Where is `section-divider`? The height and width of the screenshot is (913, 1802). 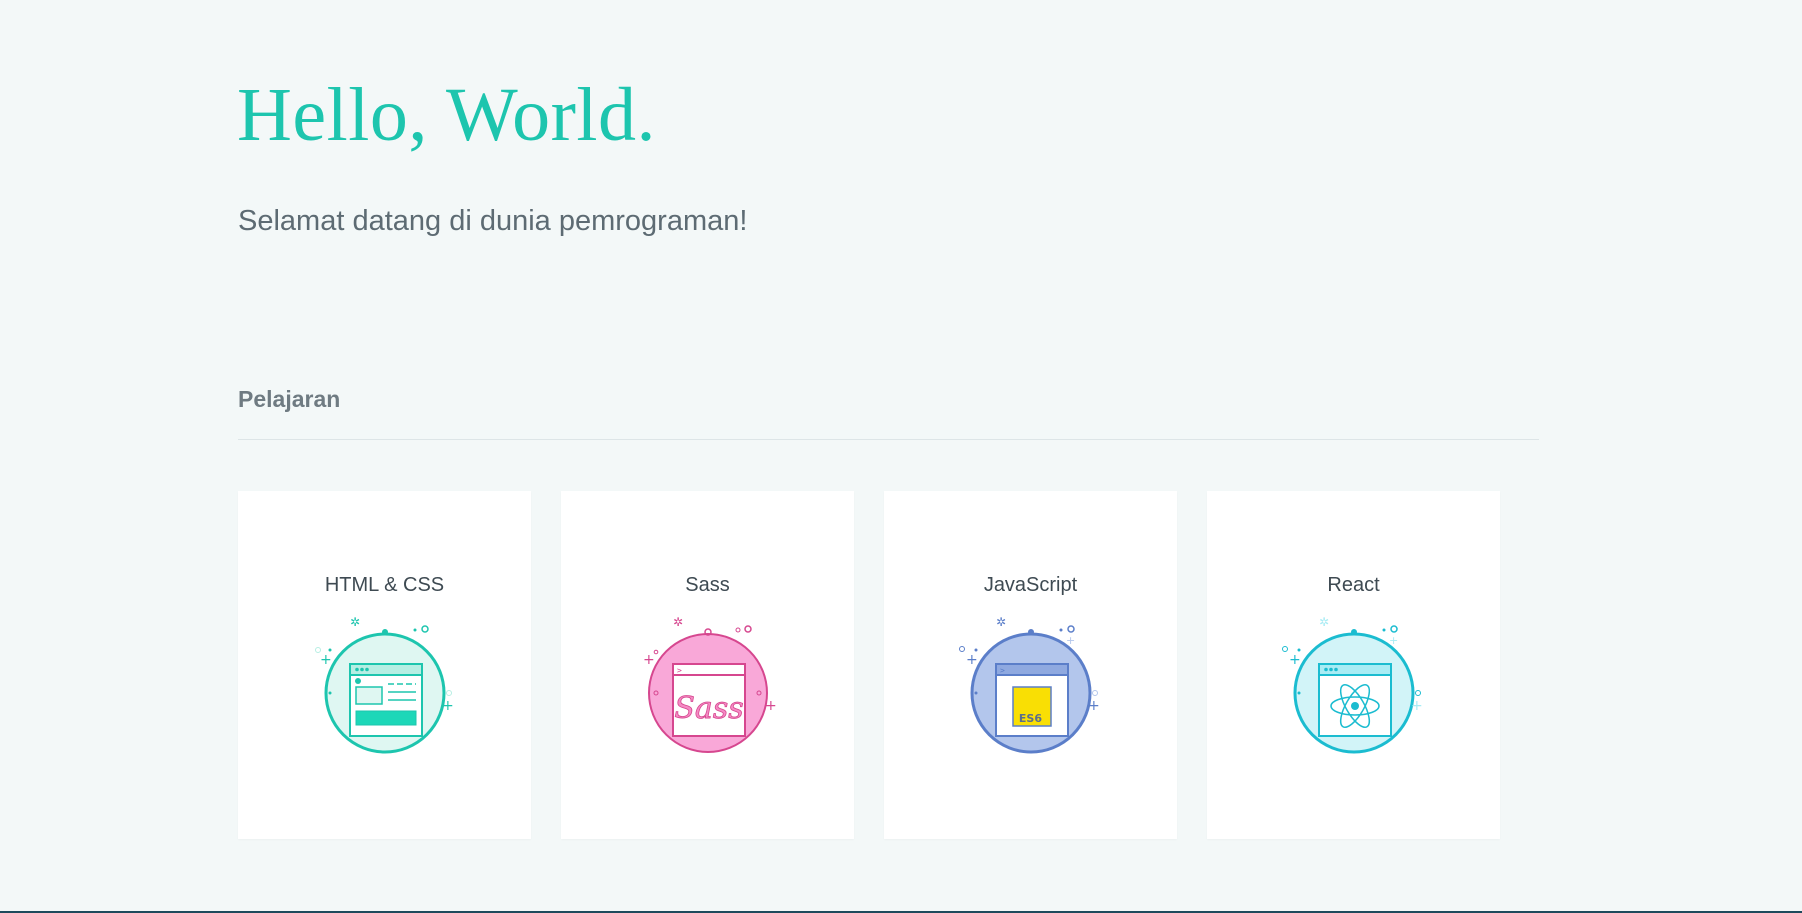
section-divider is located at coordinates (888, 439).